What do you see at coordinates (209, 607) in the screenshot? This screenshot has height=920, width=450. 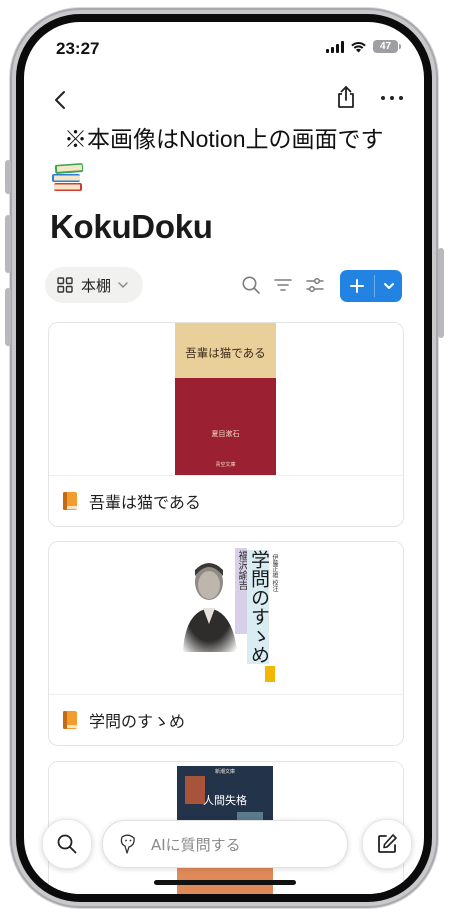 I see `portrait-illustration` at bounding box center [209, 607].